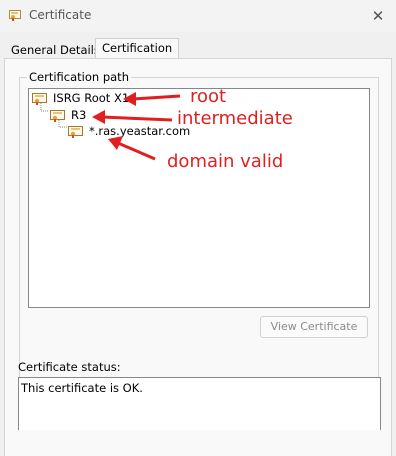  I want to click on tree-node-label: ISRG Root X1, so click(91, 98).